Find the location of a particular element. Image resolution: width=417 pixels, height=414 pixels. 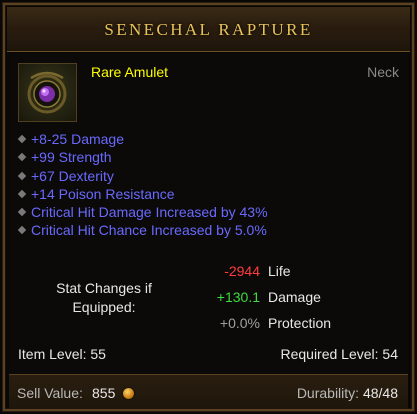

stat-change-damage: +130.1 Damage is located at coordinates (268, 297).